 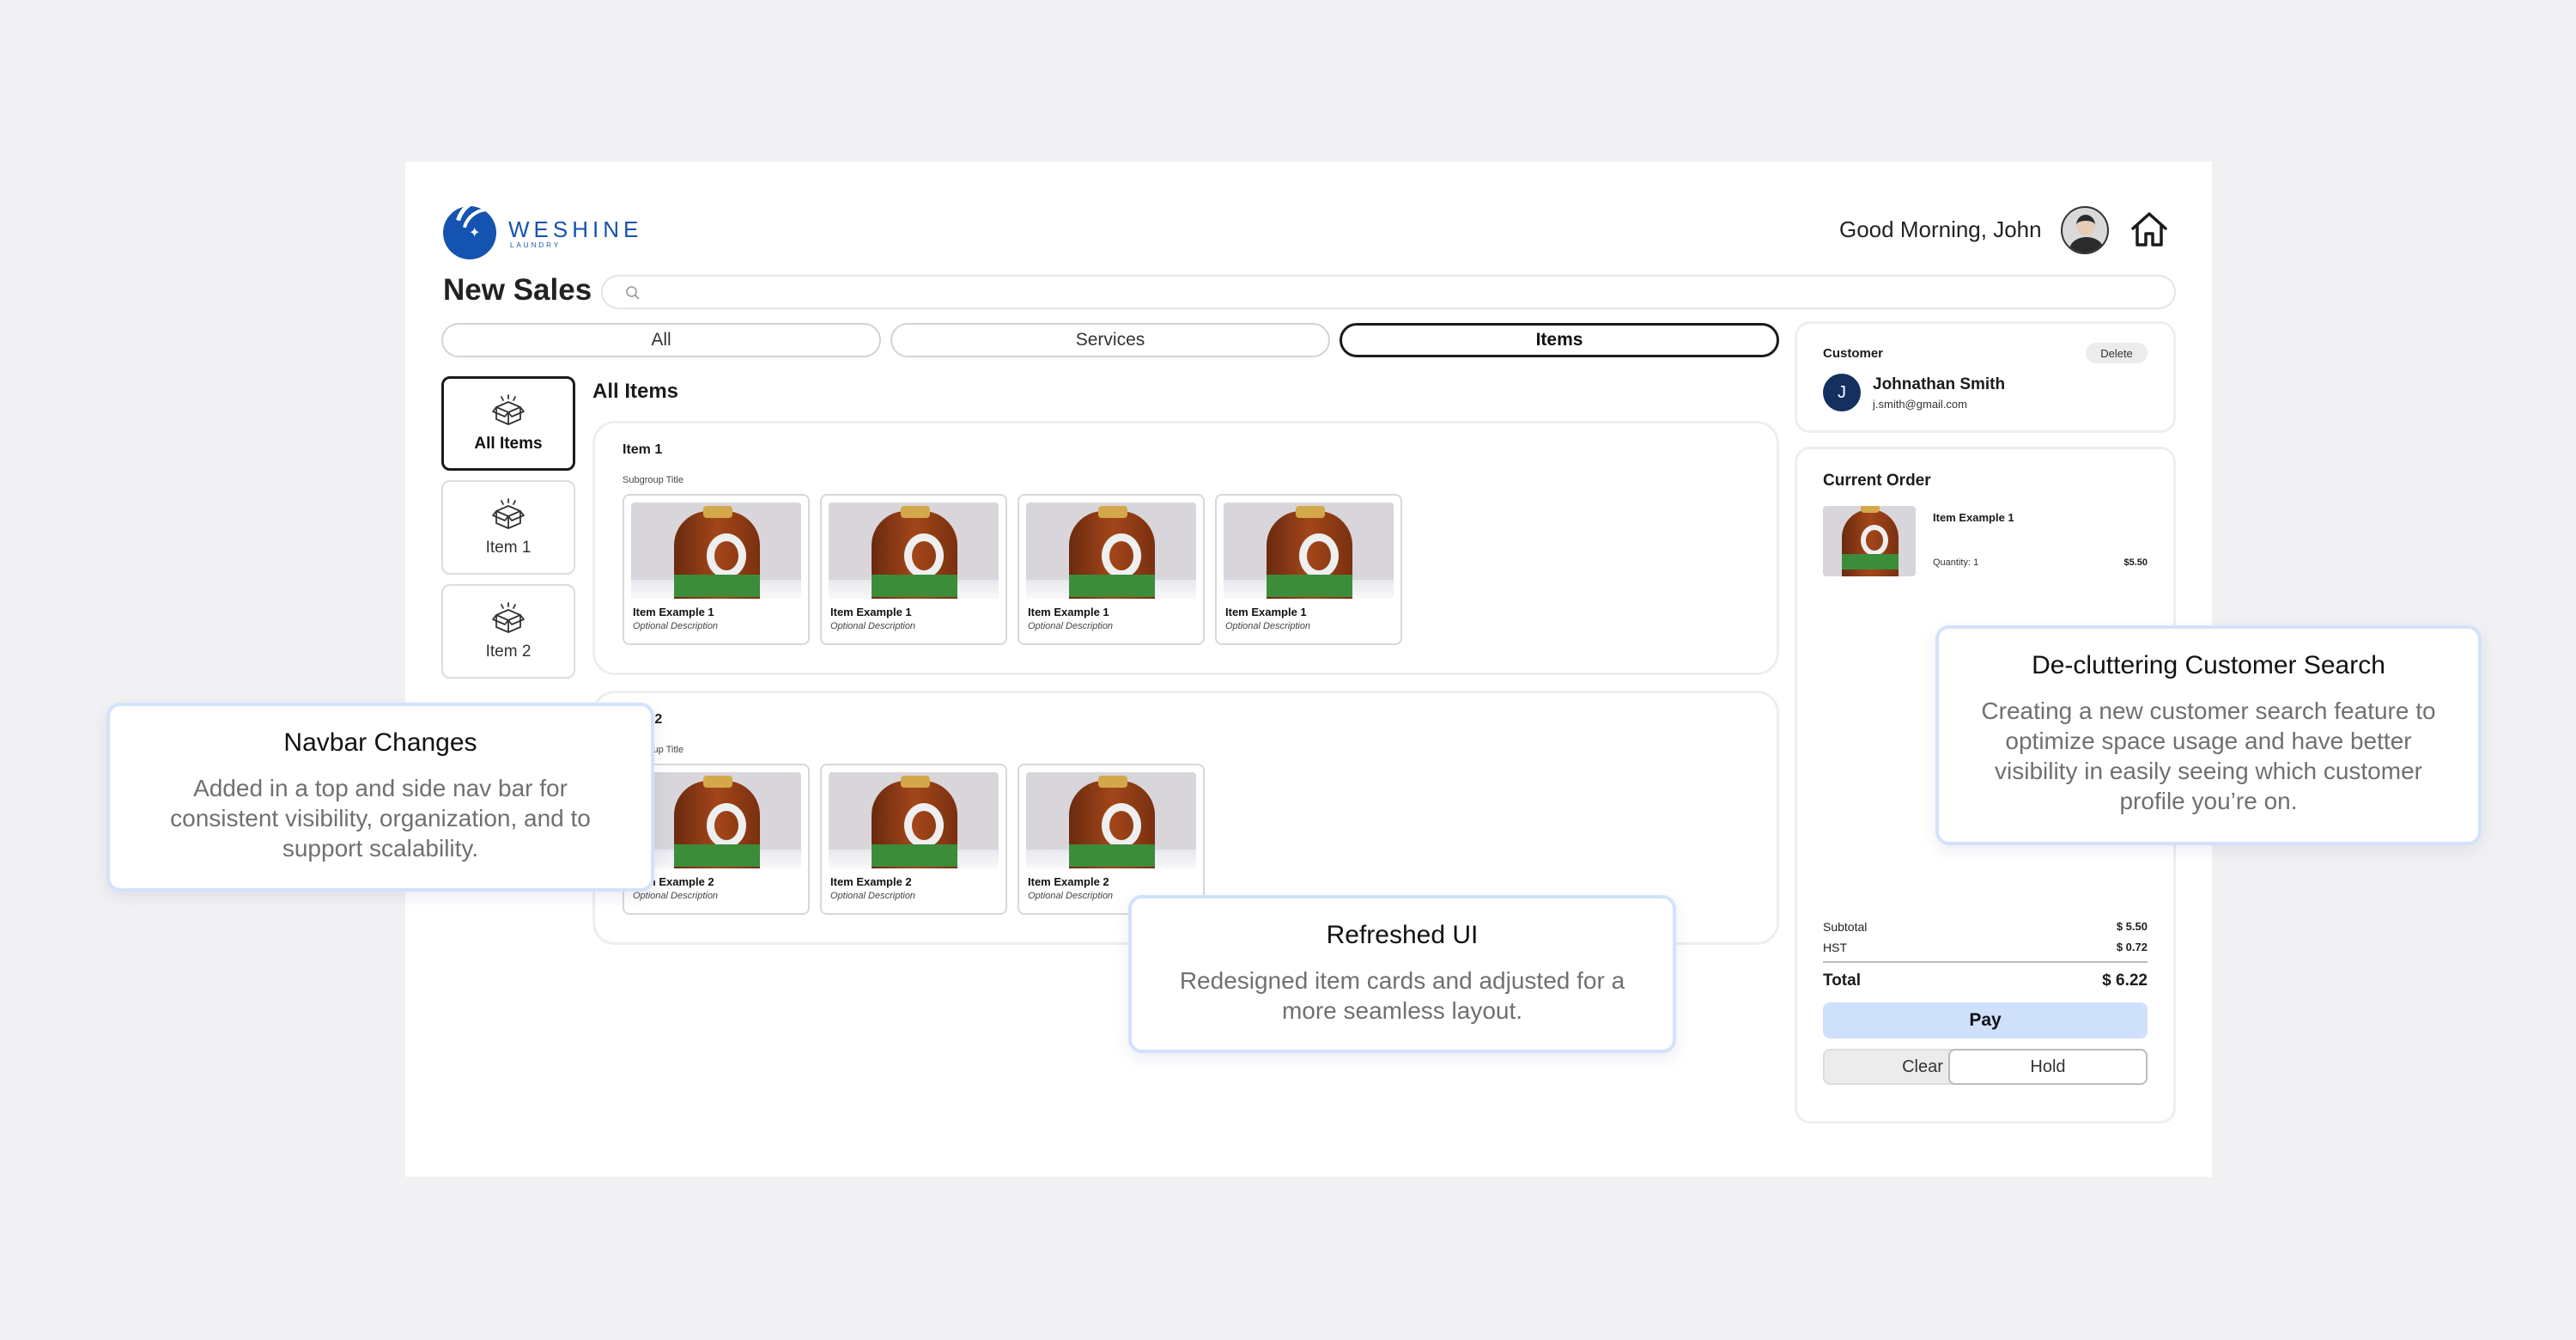 What do you see at coordinates (2132, 926) in the screenshot?
I see `subtotal-value: $ 5.50` at bounding box center [2132, 926].